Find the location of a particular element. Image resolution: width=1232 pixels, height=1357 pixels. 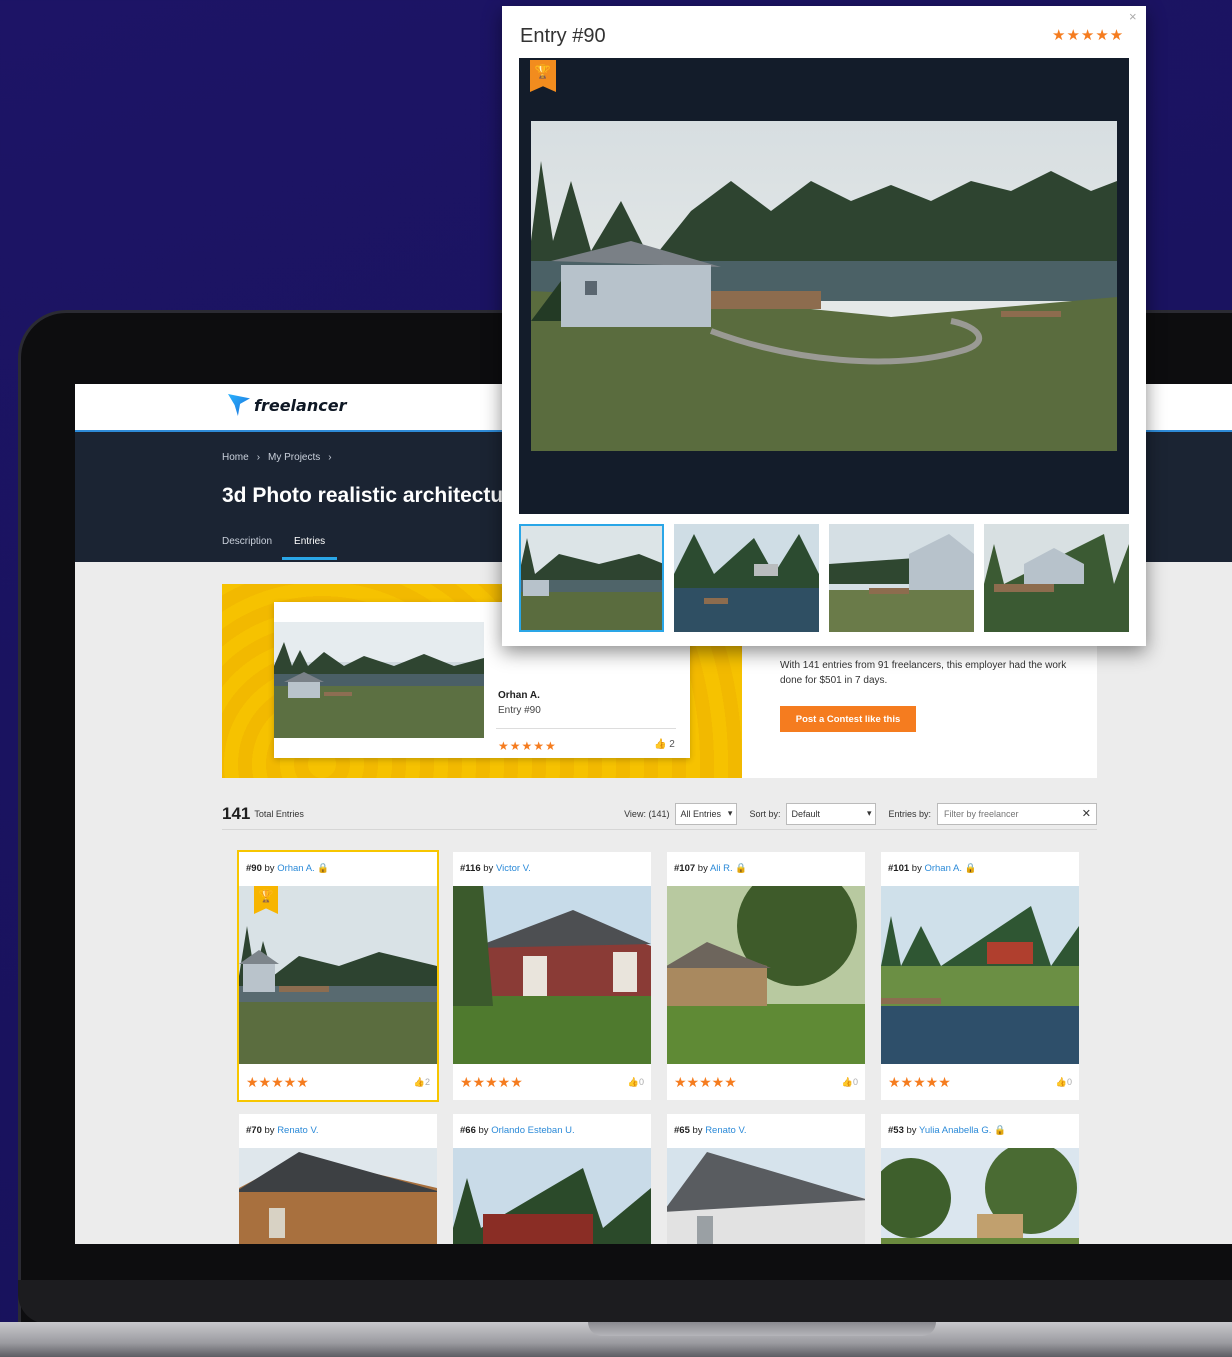

entry-number: #101 is located at coordinates (899, 868).